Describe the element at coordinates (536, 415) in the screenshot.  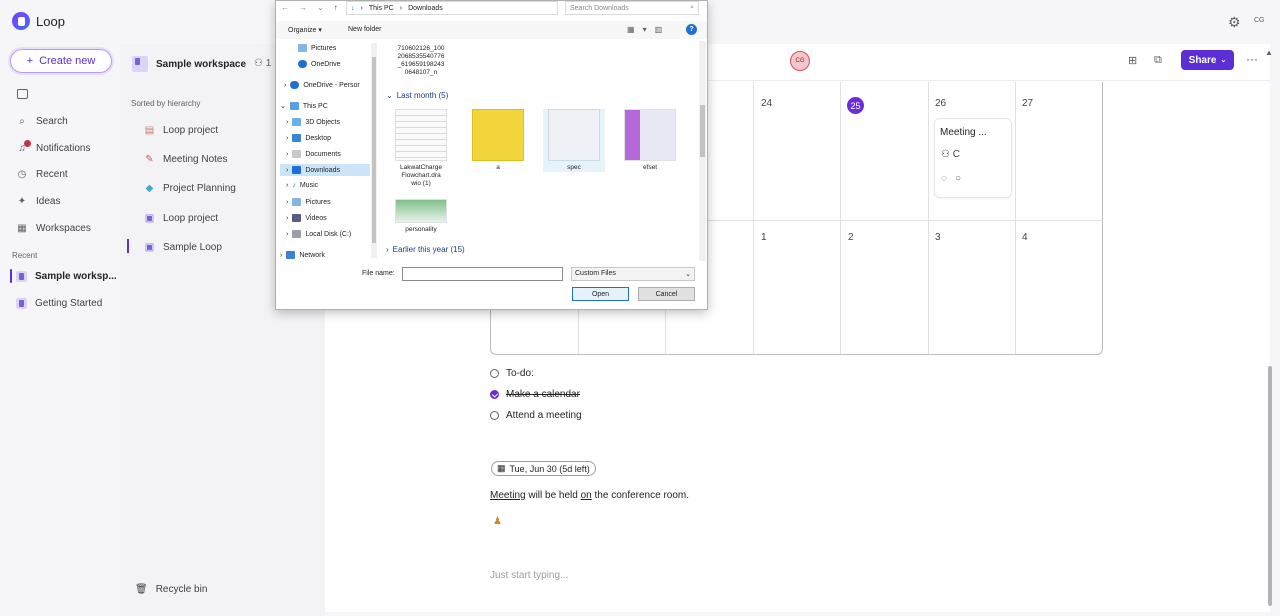
I see `task-item: Attend a meeting` at that location.